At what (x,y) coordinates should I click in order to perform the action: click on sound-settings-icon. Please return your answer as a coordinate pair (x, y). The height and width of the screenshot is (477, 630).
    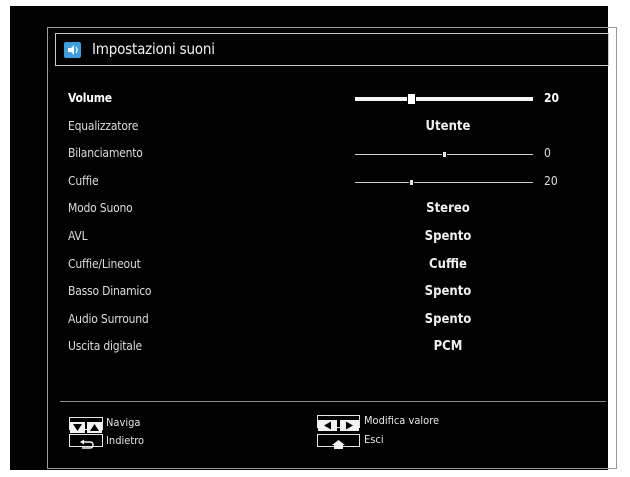
    Looking at the image, I should click on (72, 50).